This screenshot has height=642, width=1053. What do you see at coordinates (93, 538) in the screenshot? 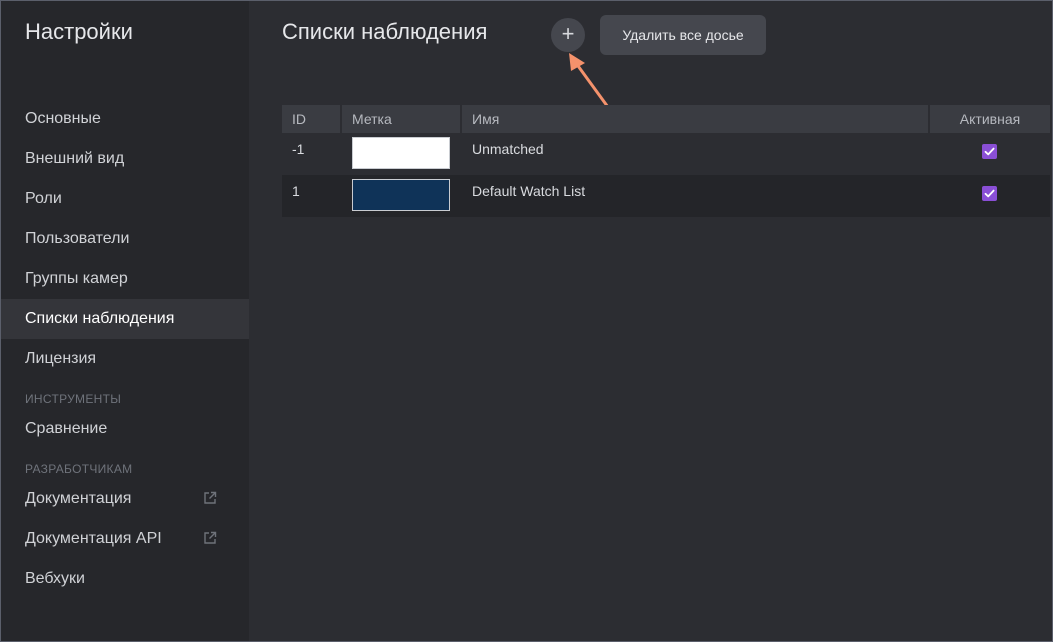
I see `sidebar-item-label: Документация API` at bounding box center [93, 538].